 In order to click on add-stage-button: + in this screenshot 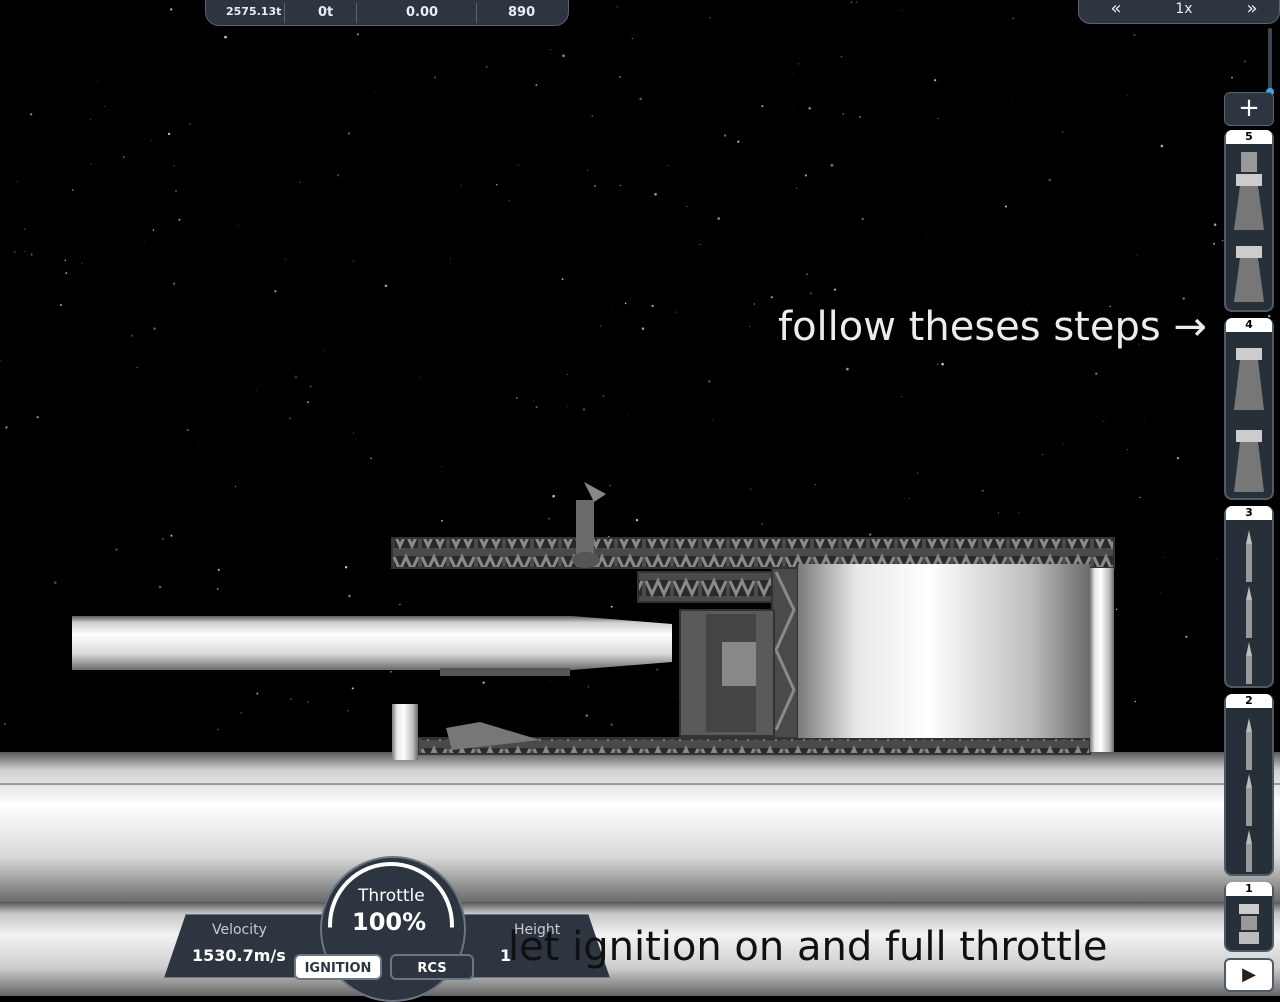, I will do `click(1249, 109)`.